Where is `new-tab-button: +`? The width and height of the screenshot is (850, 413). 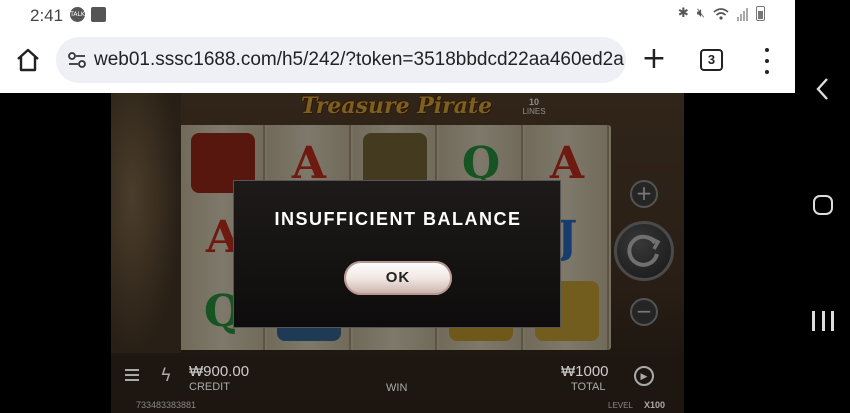
new-tab-button: + is located at coordinates (654, 59).